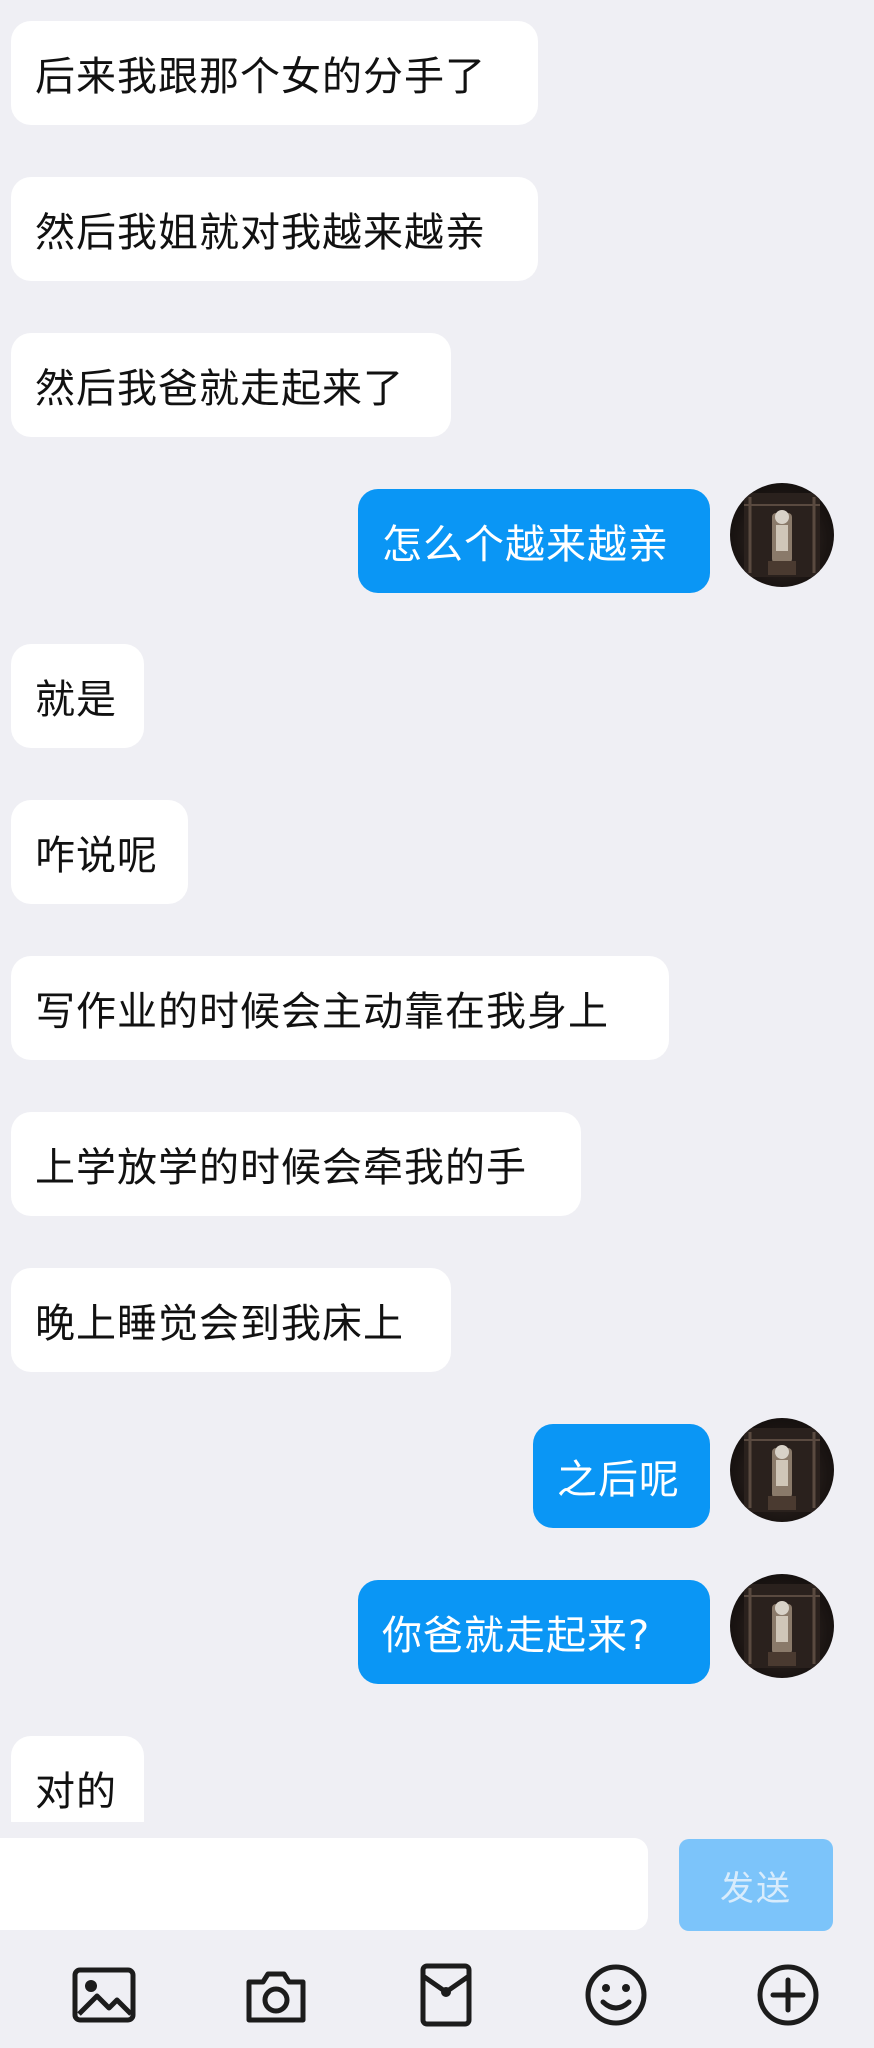 The image size is (874, 2048). I want to click on message-text: 写作业的时候会主动靠在我身上, so click(322, 1012).